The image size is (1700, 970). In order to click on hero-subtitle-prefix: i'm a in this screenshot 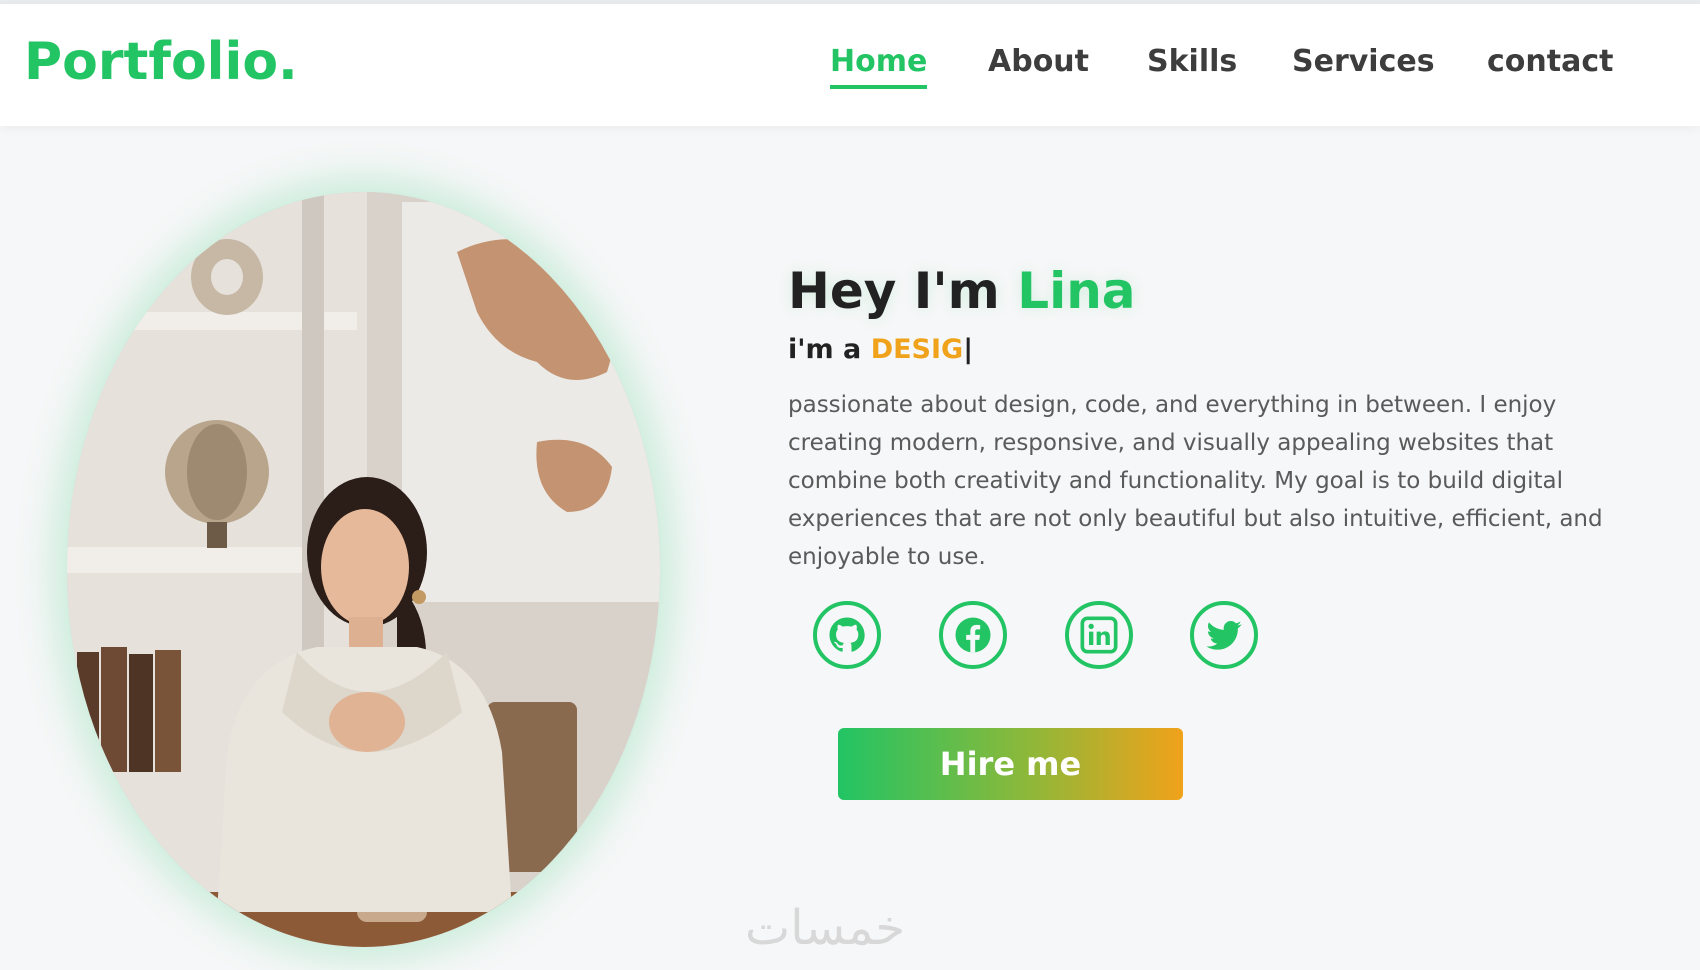, I will do `click(825, 349)`.